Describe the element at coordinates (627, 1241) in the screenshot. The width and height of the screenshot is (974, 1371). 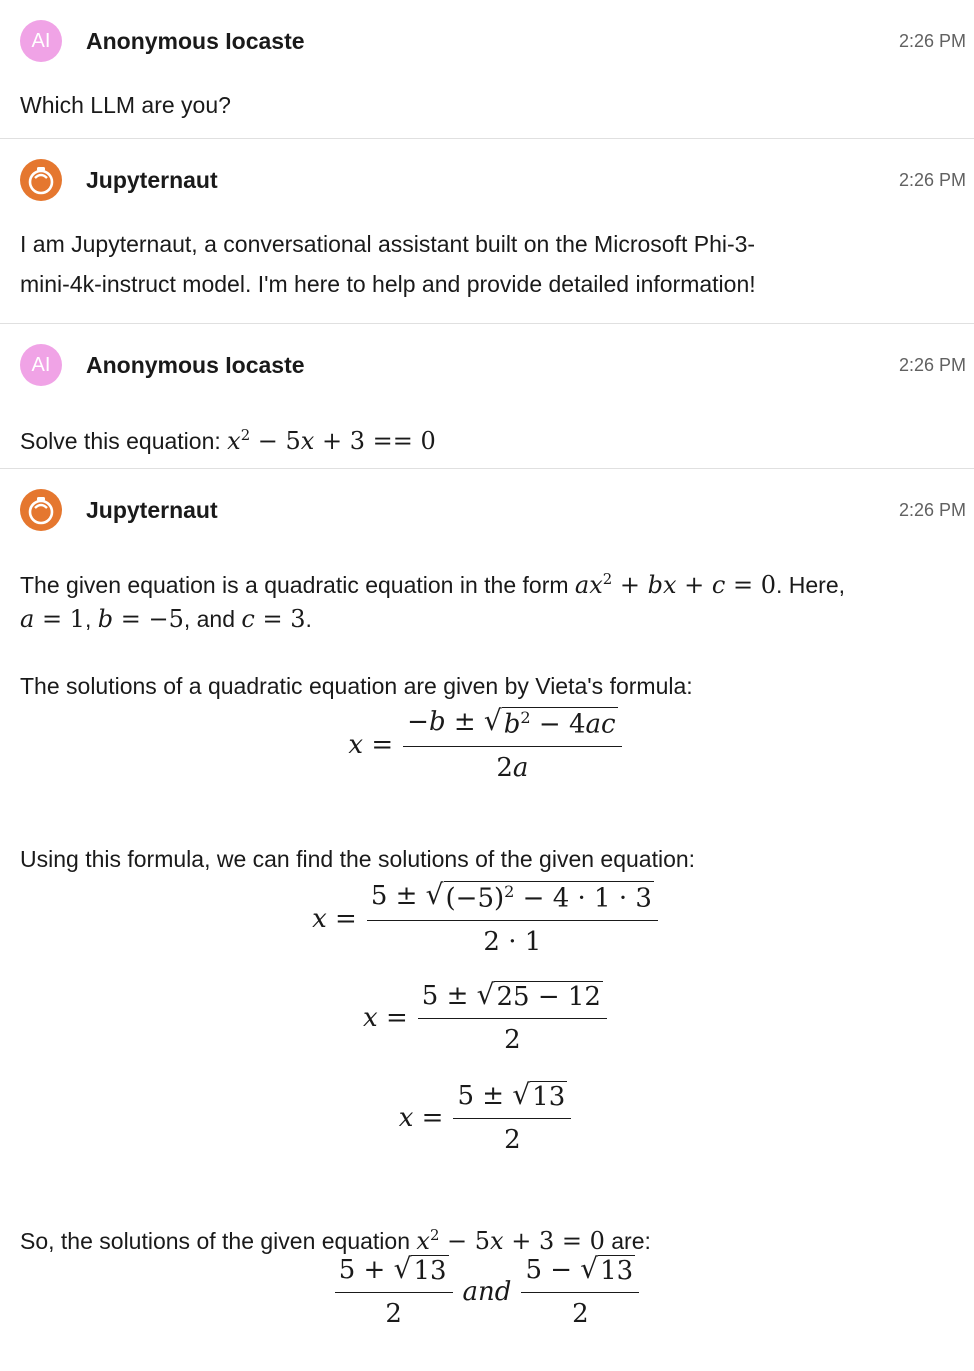
I see `paragraph-text: are:` at that location.